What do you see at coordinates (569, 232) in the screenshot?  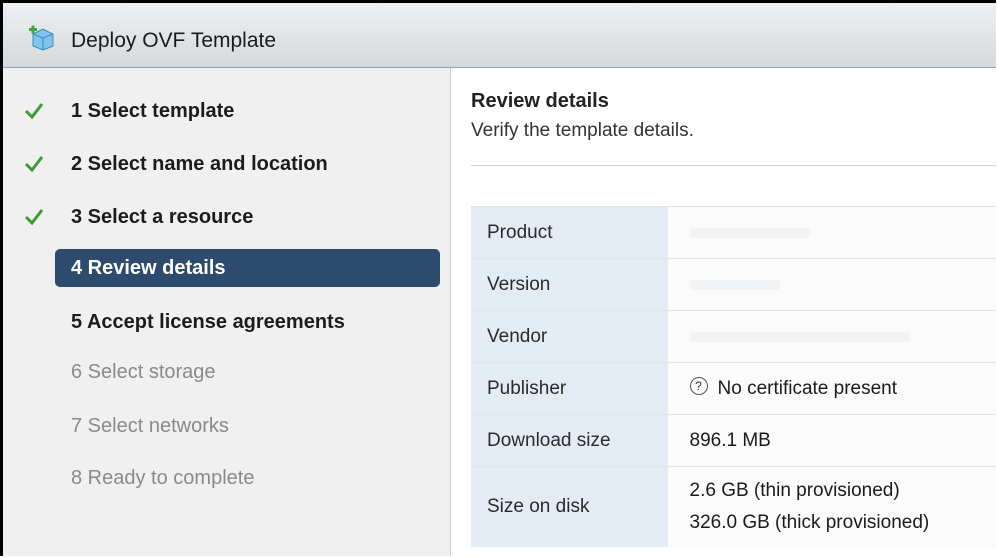 I see `product-label: Product` at bounding box center [569, 232].